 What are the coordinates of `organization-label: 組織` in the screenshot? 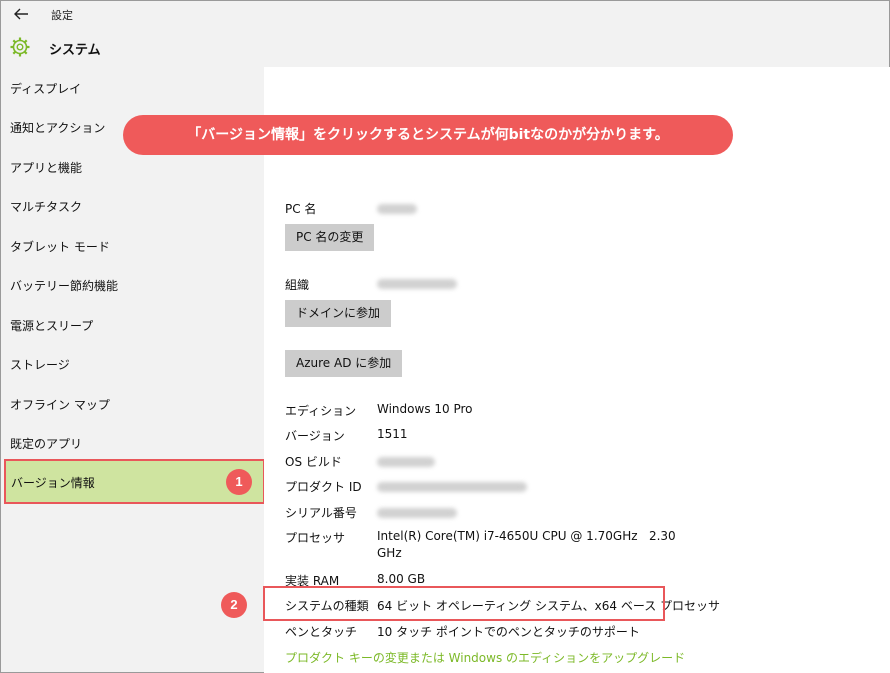 It's located at (297, 285).